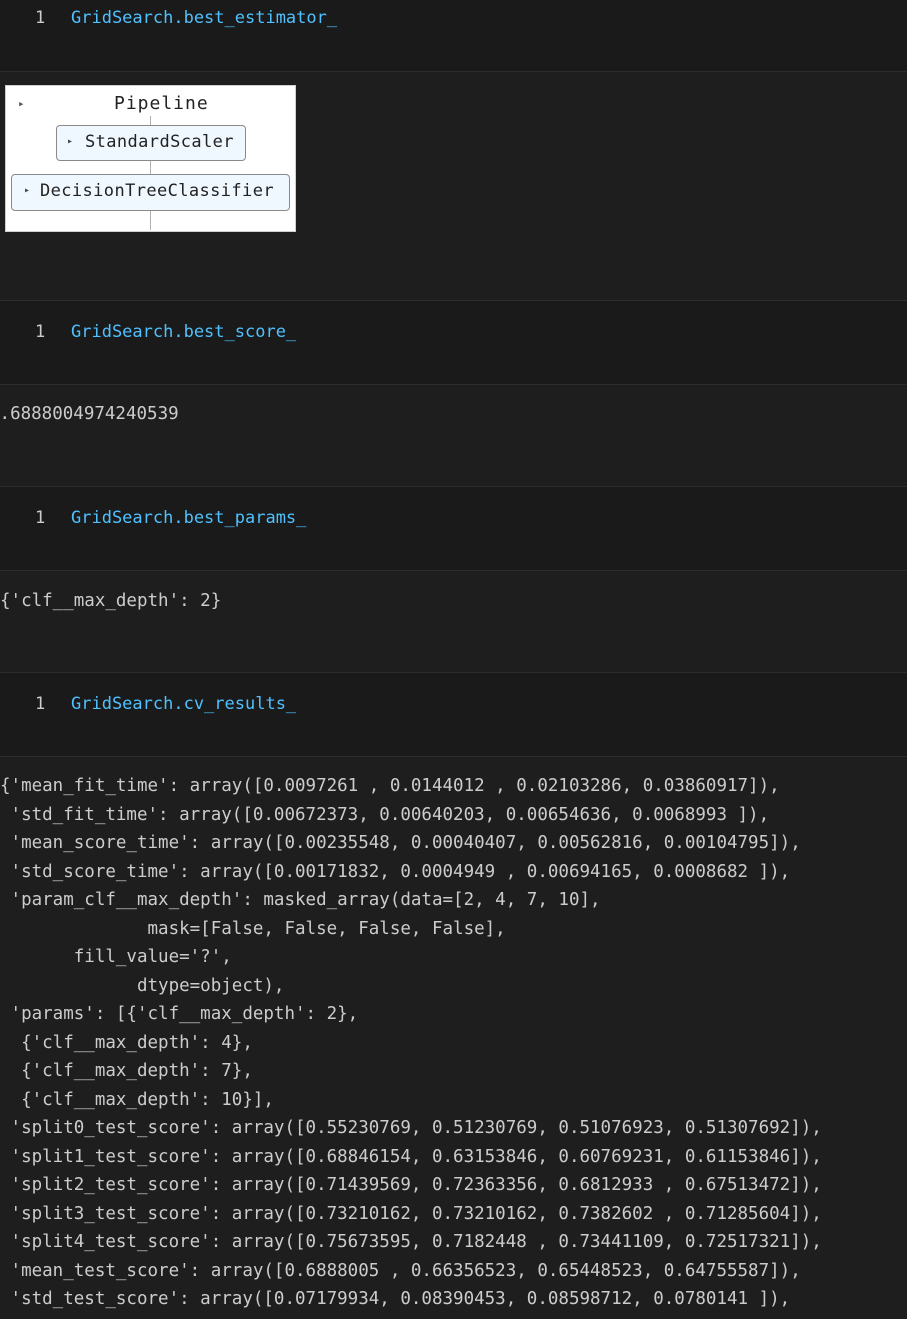 This screenshot has height=1319, width=907. What do you see at coordinates (142, 985) in the screenshot?
I see `cv-results-line: dtype=object),` at bounding box center [142, 985].